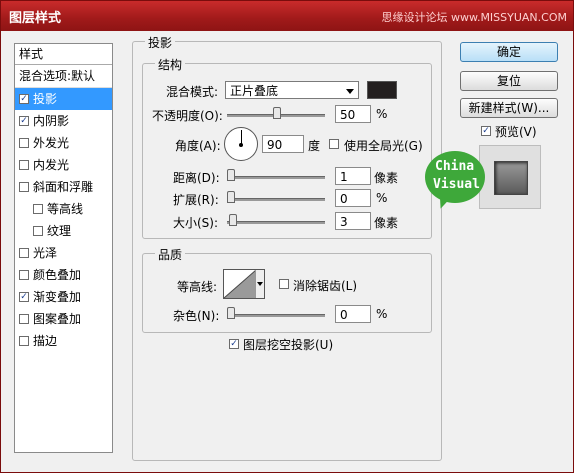 This screenshot has width=574, height=473. What do you see at coordinates (382, 198) in the screenshot?
I see `spread-unit: %` at bounding box center [382, 198].